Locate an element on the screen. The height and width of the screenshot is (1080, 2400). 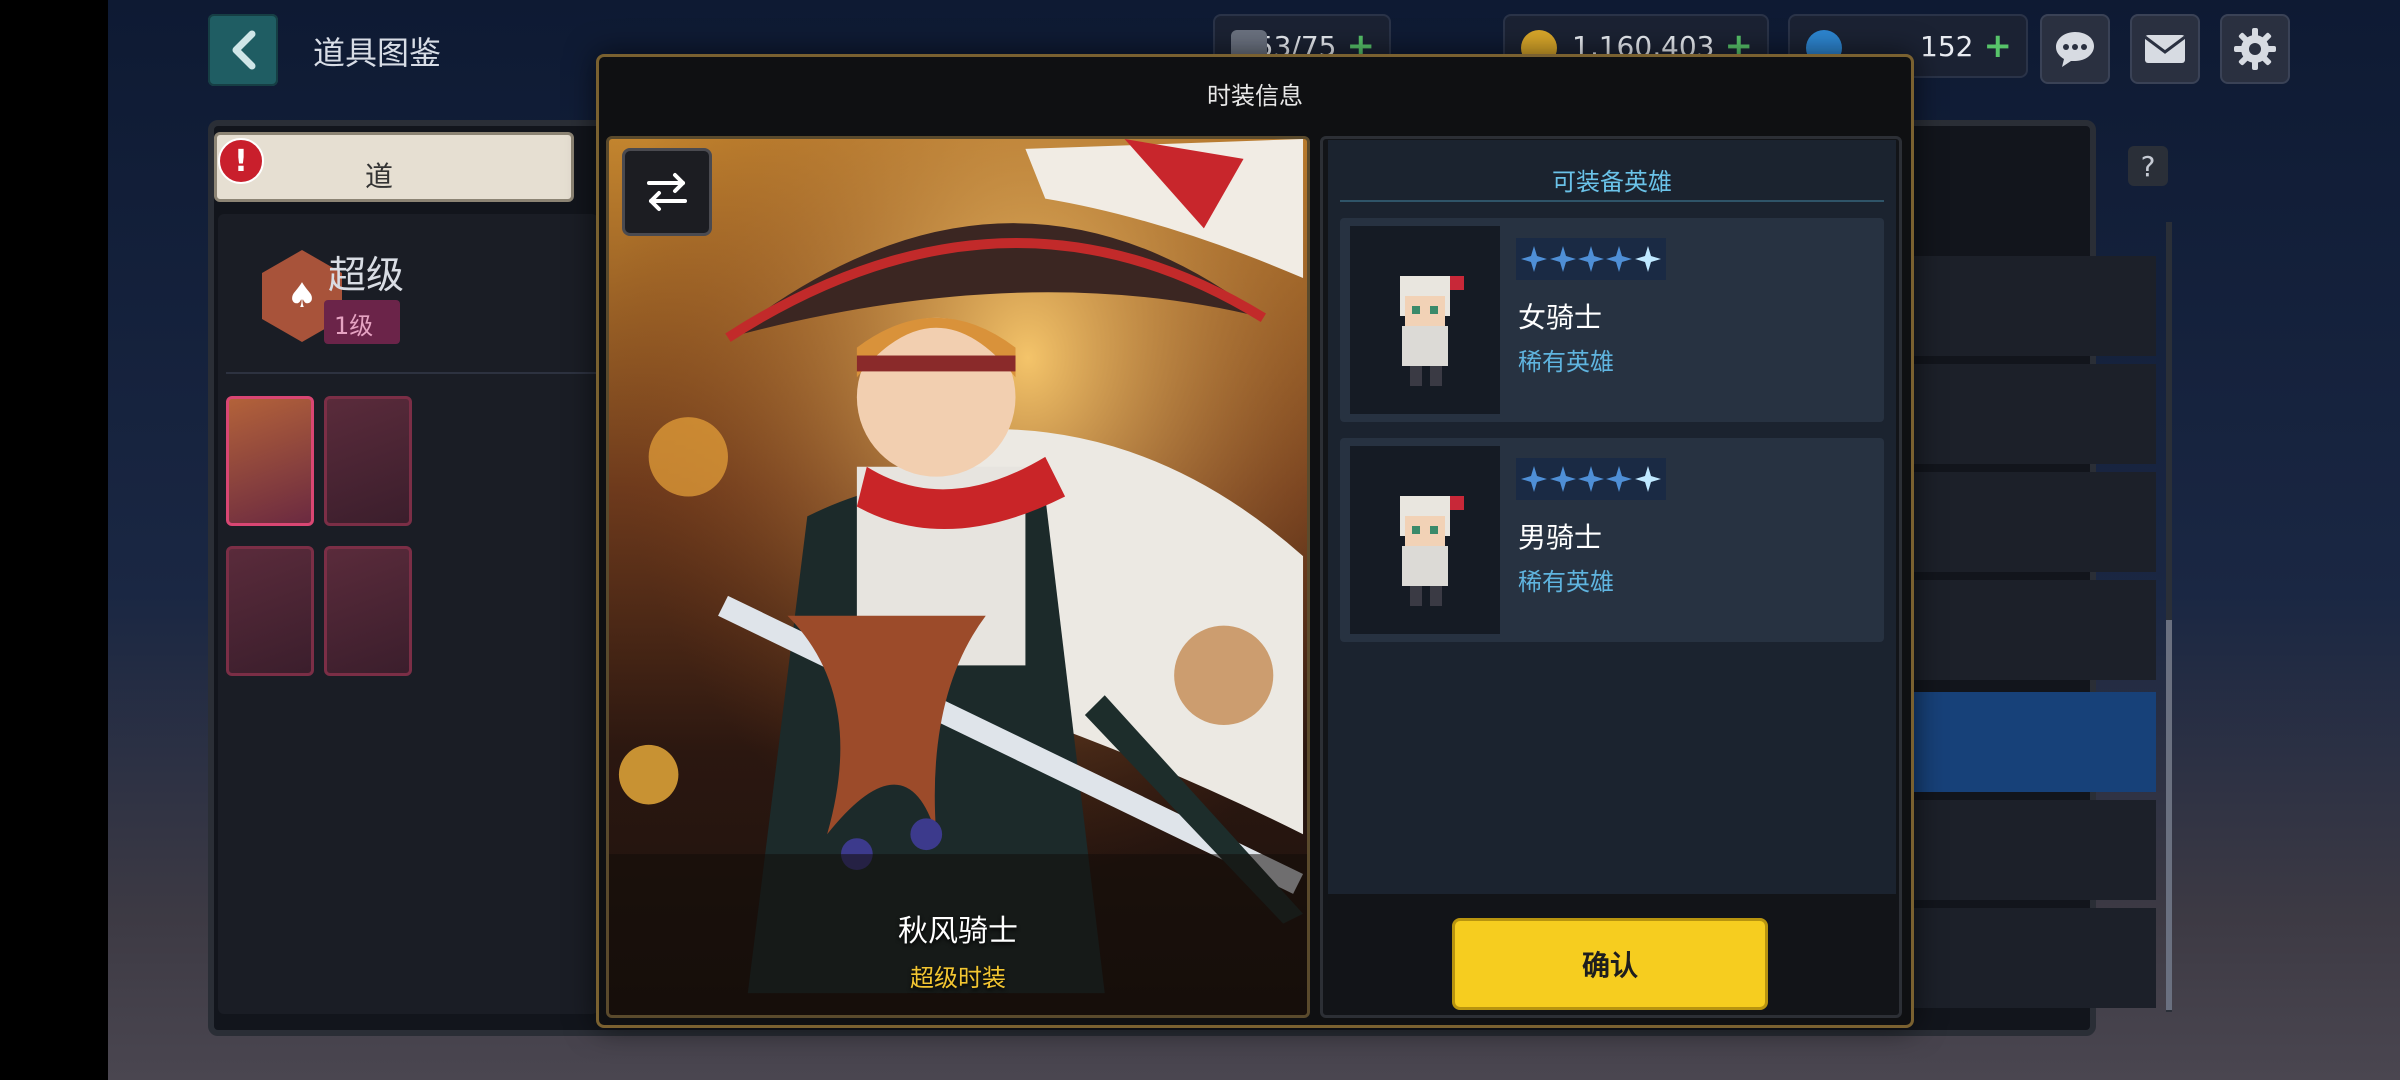
mail-button is located at coordinates (2165, 49).